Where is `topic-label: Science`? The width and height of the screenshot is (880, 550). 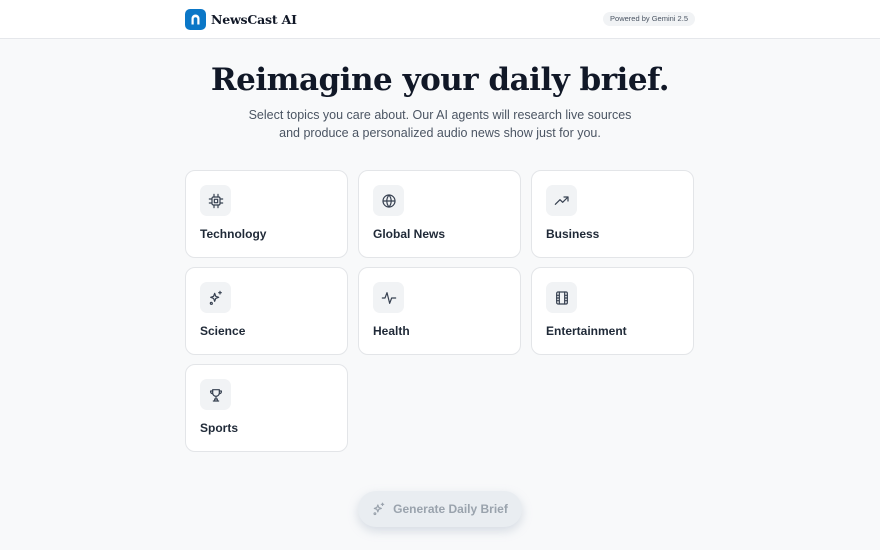
topic-label: Science is located at coordinates (223, 331).